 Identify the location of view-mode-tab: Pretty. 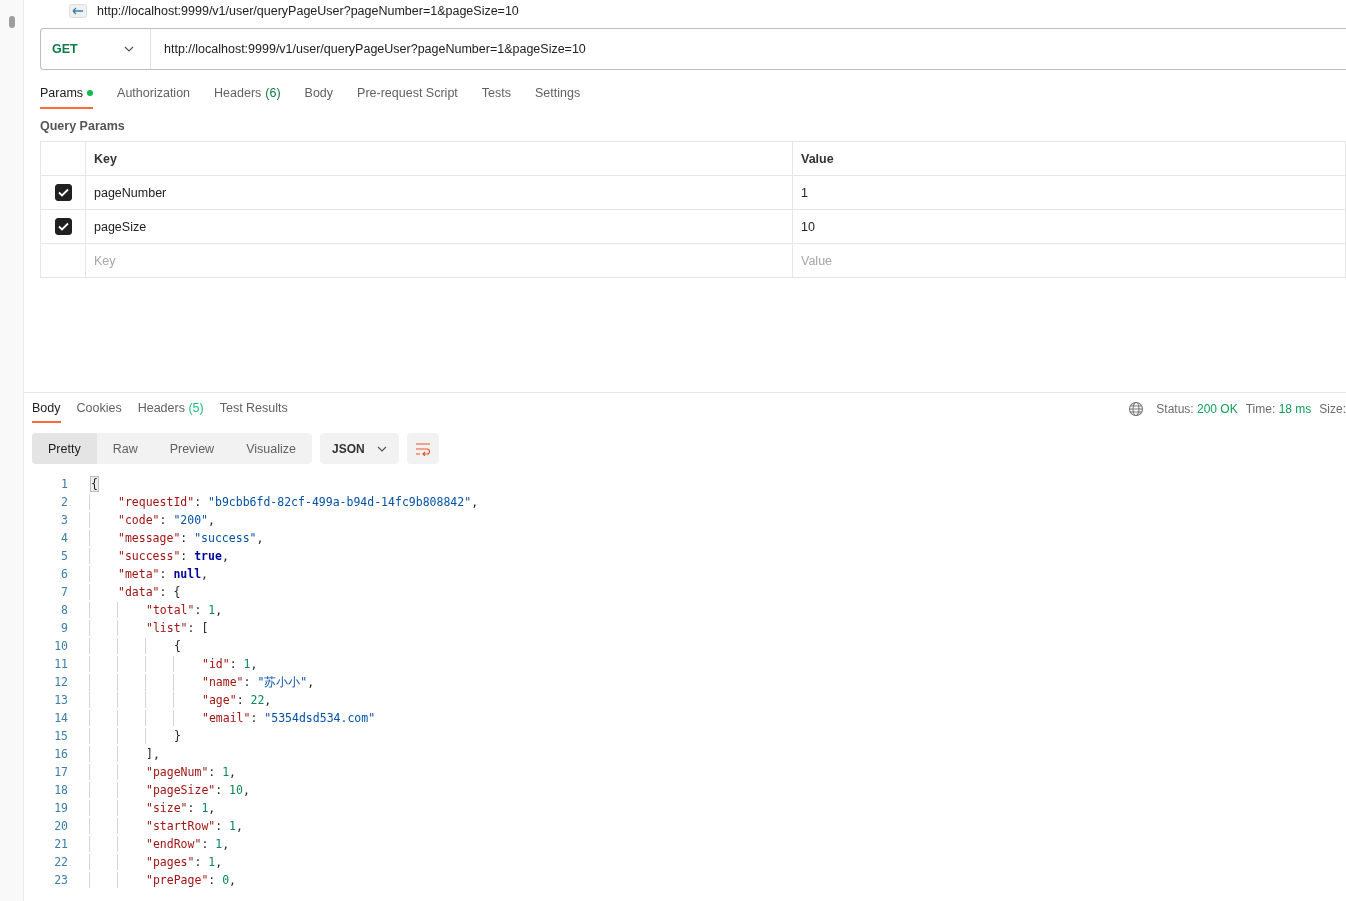
(64, 448).